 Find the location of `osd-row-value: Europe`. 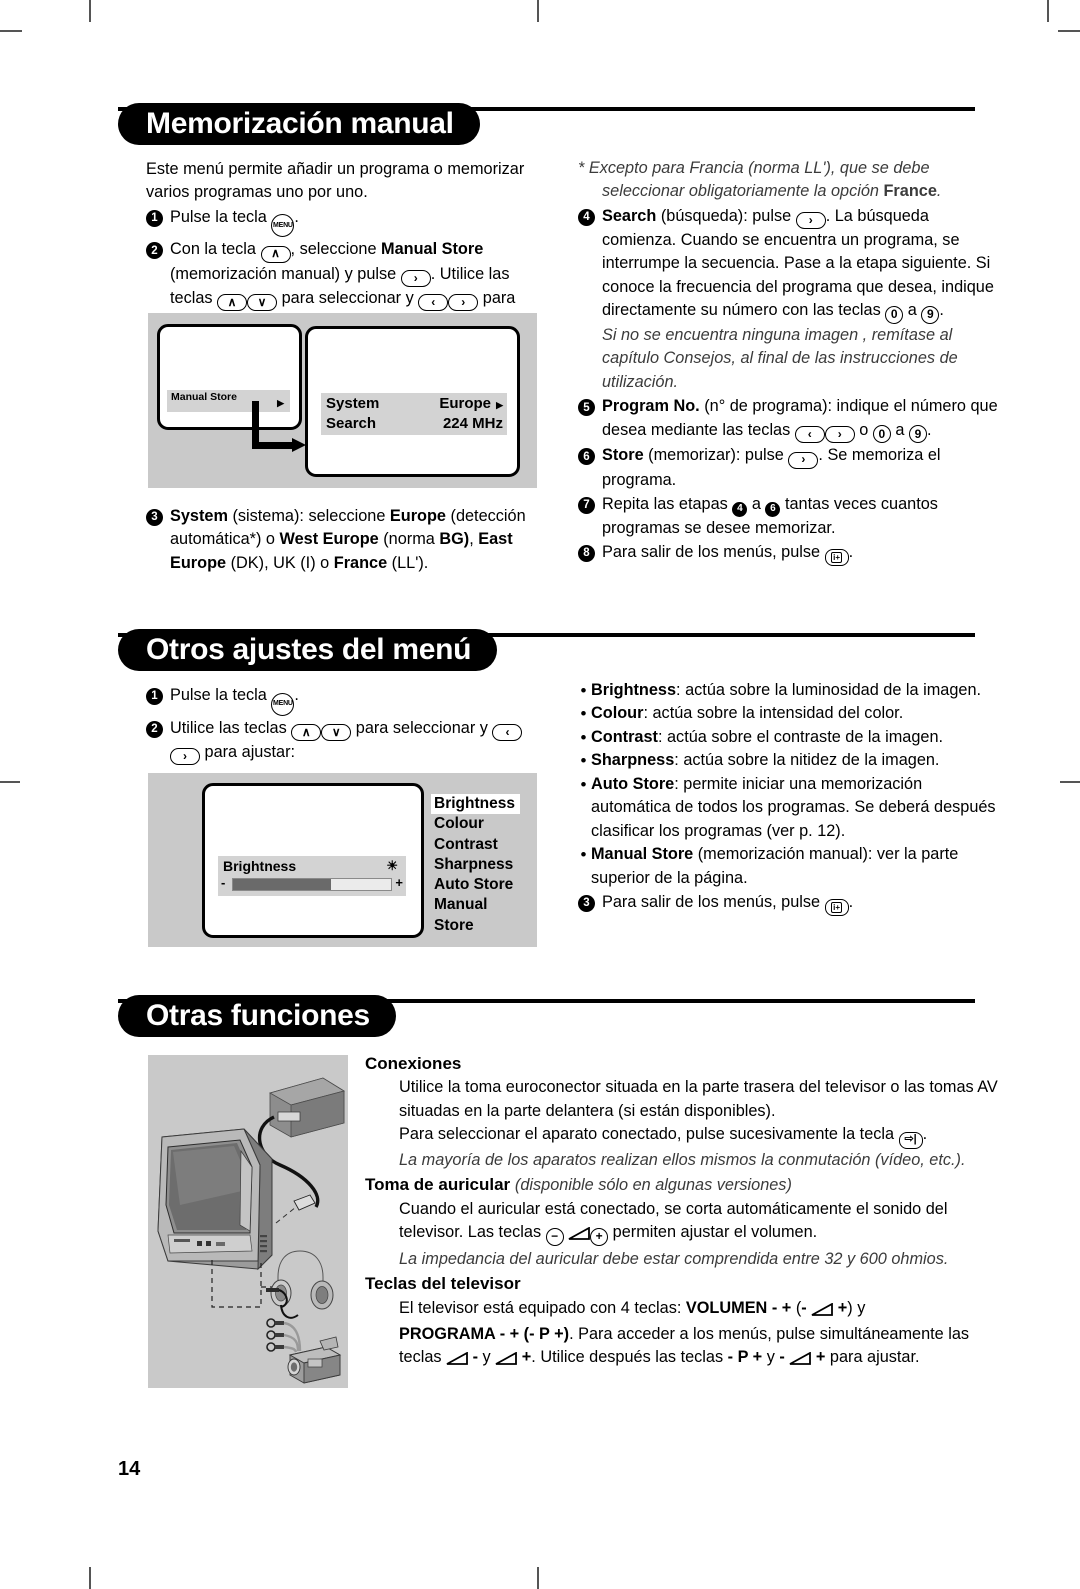

osd-row-value: Europe is located at coordinates (465, 403).